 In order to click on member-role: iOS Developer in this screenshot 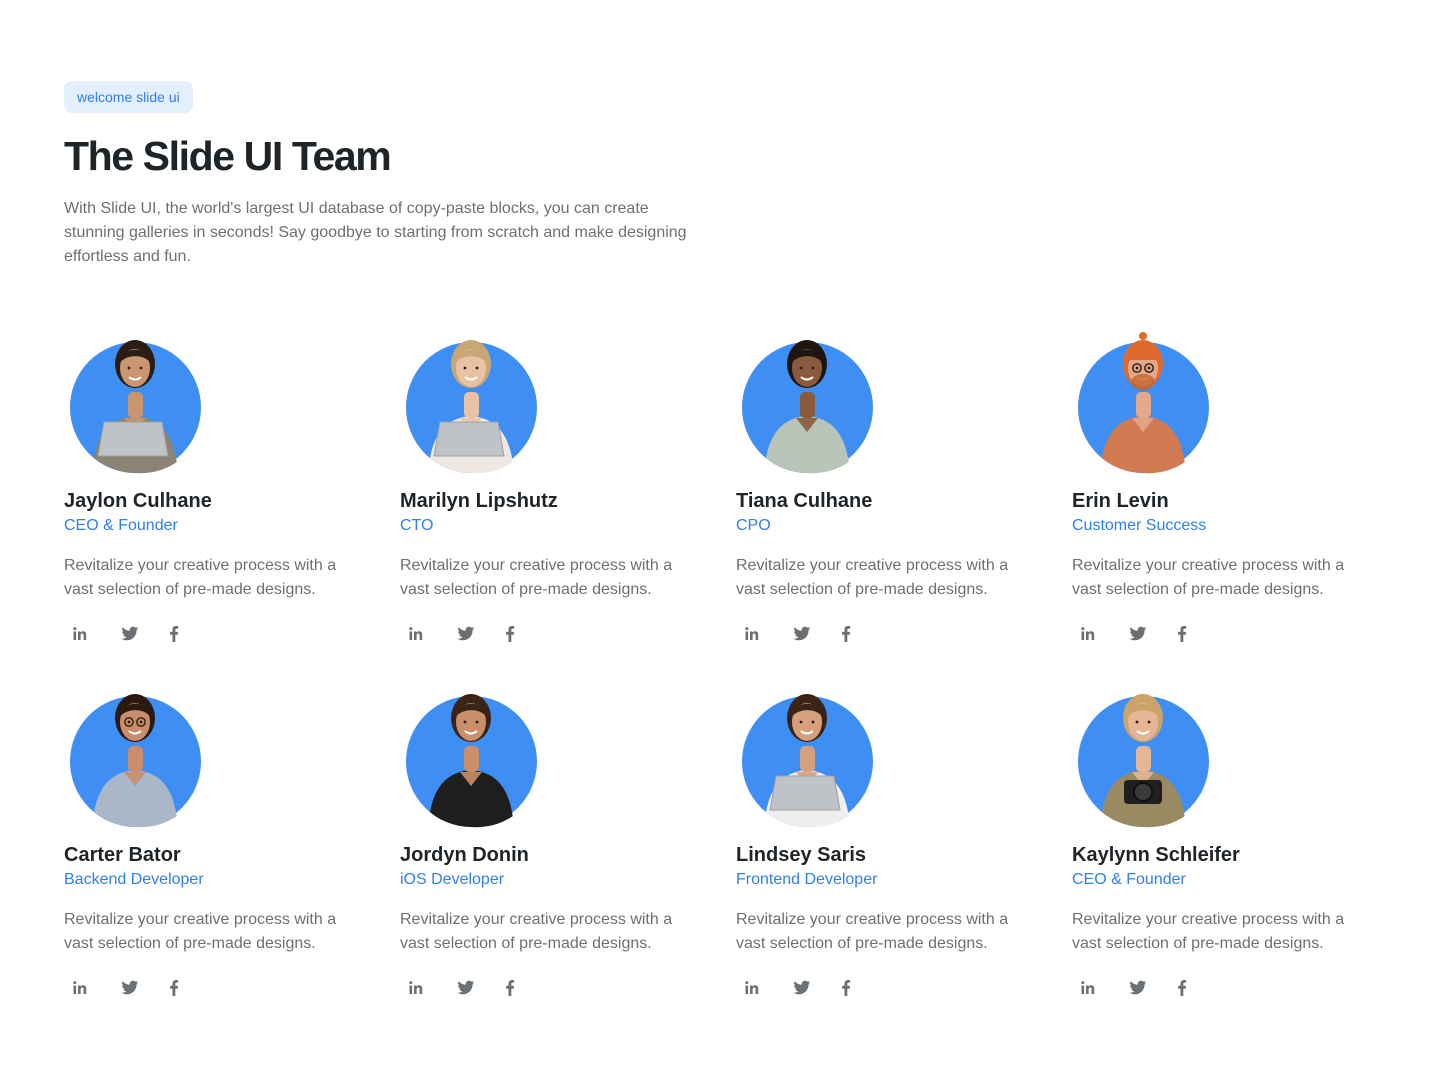, I will do `click(452, 879)`.